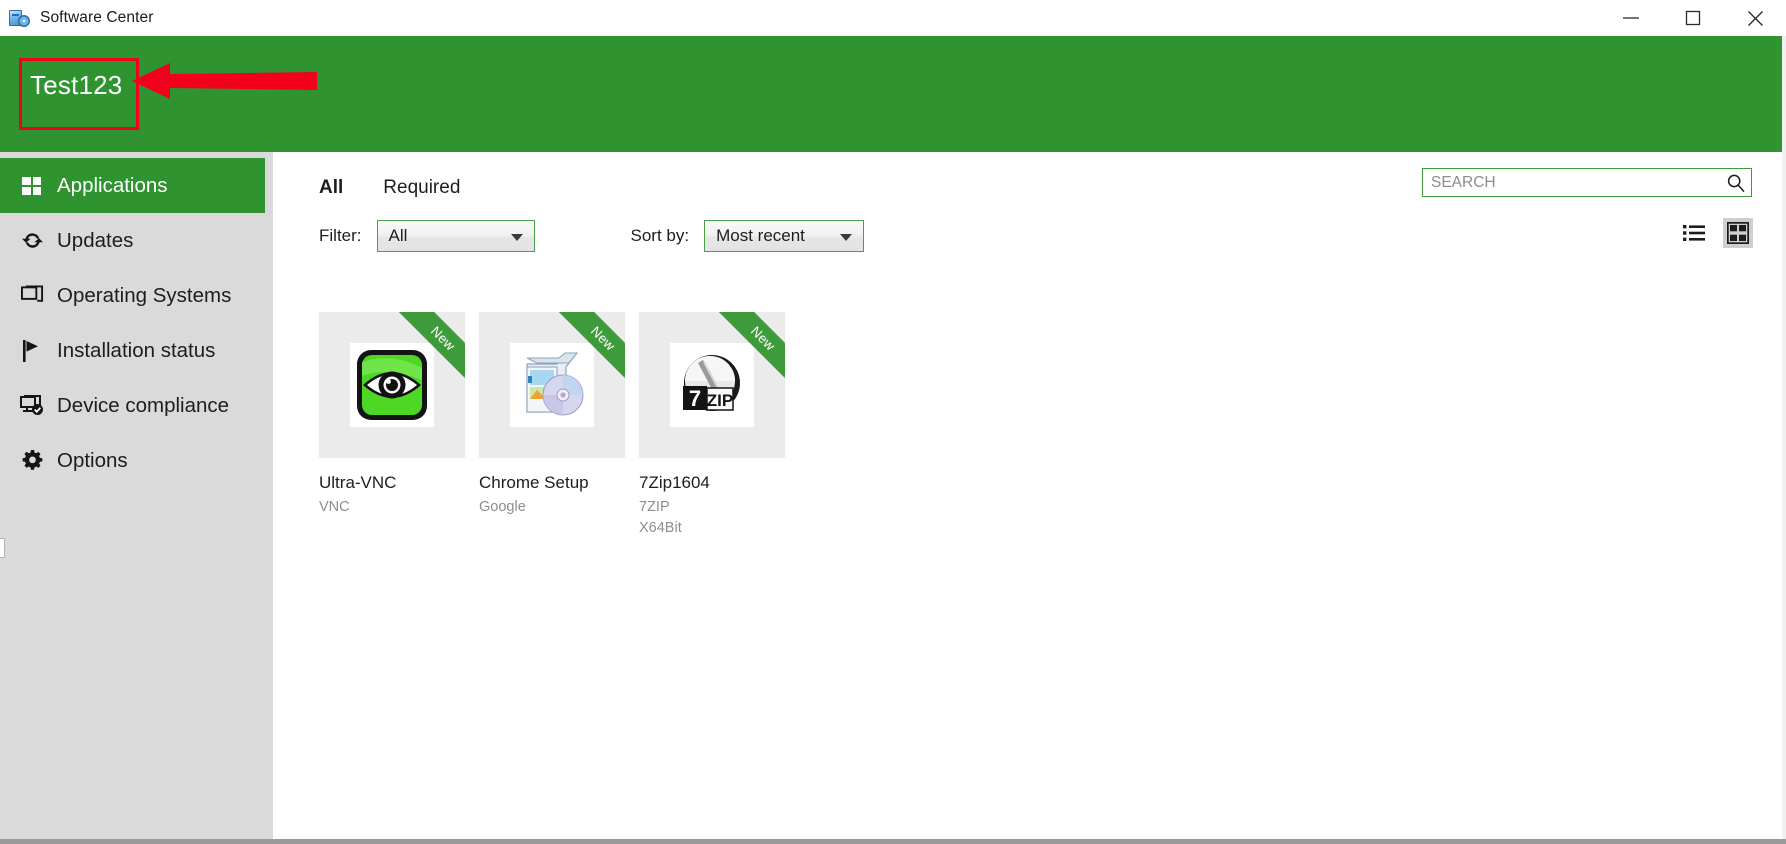 This screenshot has height=844, width=1786. I want to click on search-input, so click(1572, 182).